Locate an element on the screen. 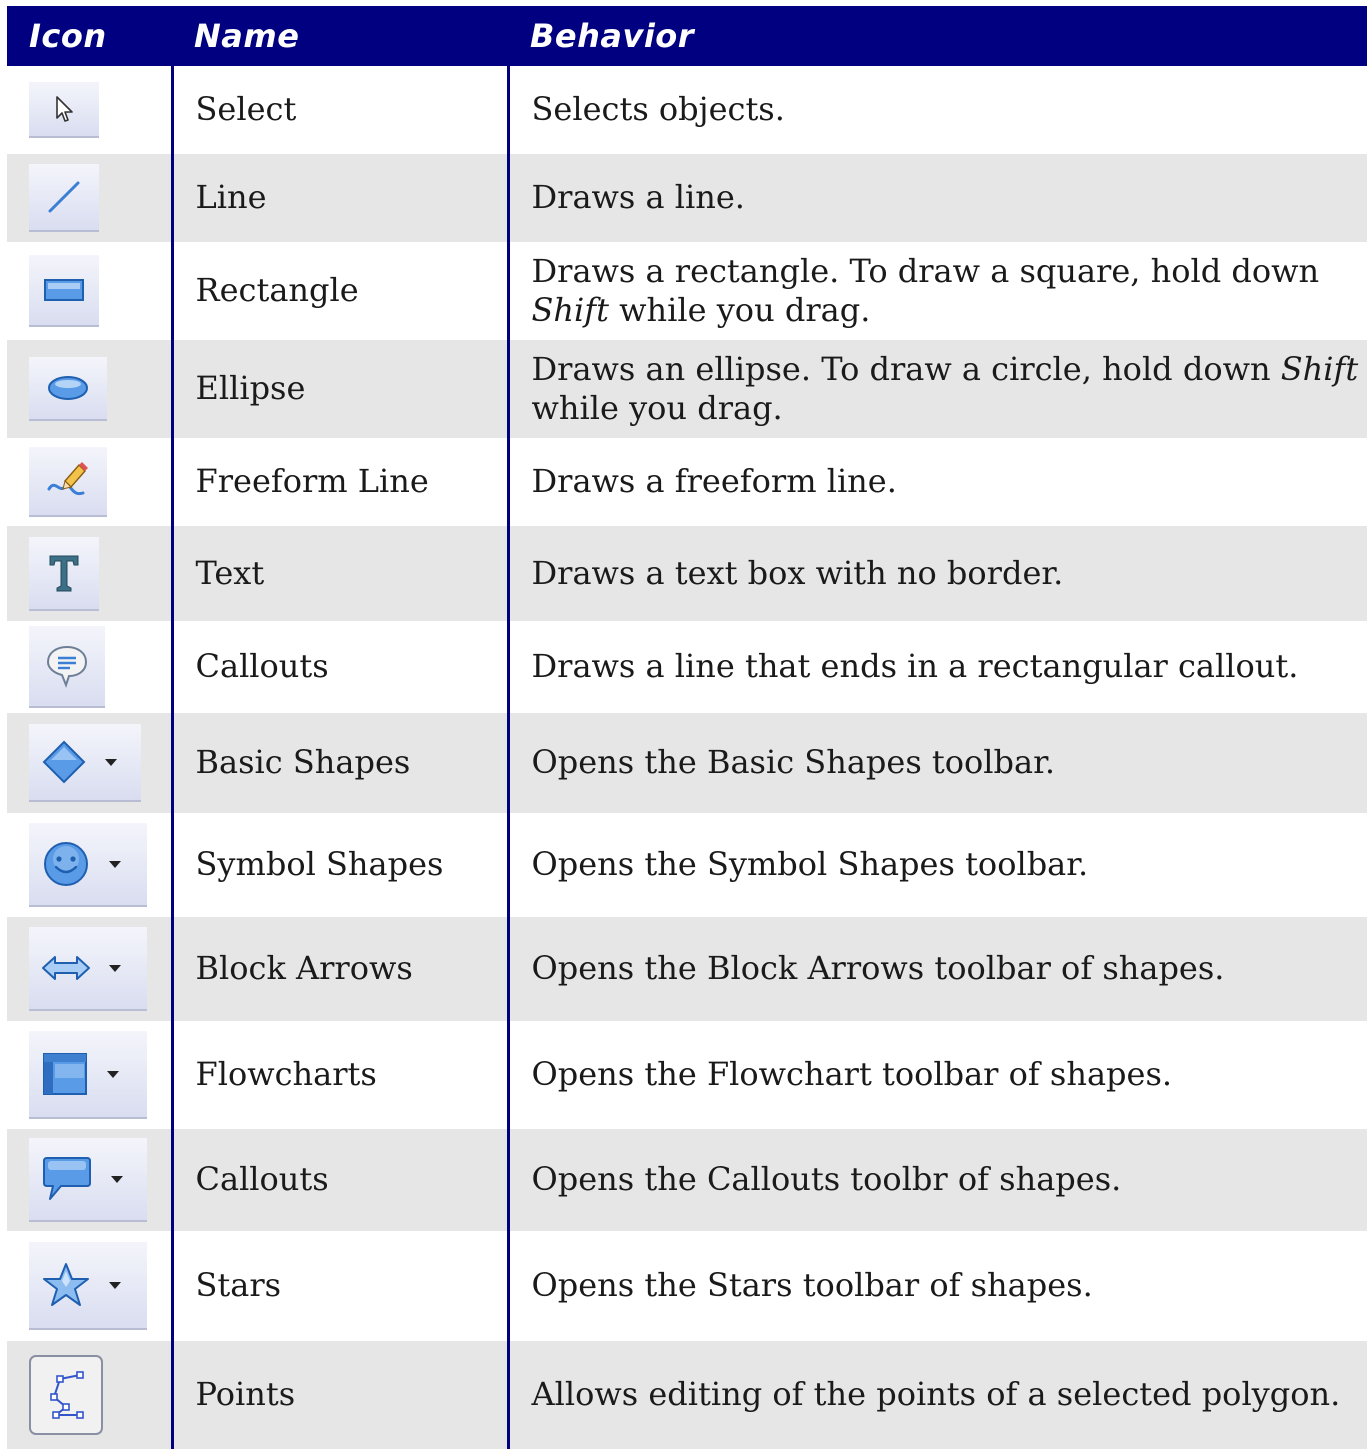 The height and width of the screenshot is (1449, 1370). table-row: Text Draws a text box with no border. is located at coordinates (687, 573).